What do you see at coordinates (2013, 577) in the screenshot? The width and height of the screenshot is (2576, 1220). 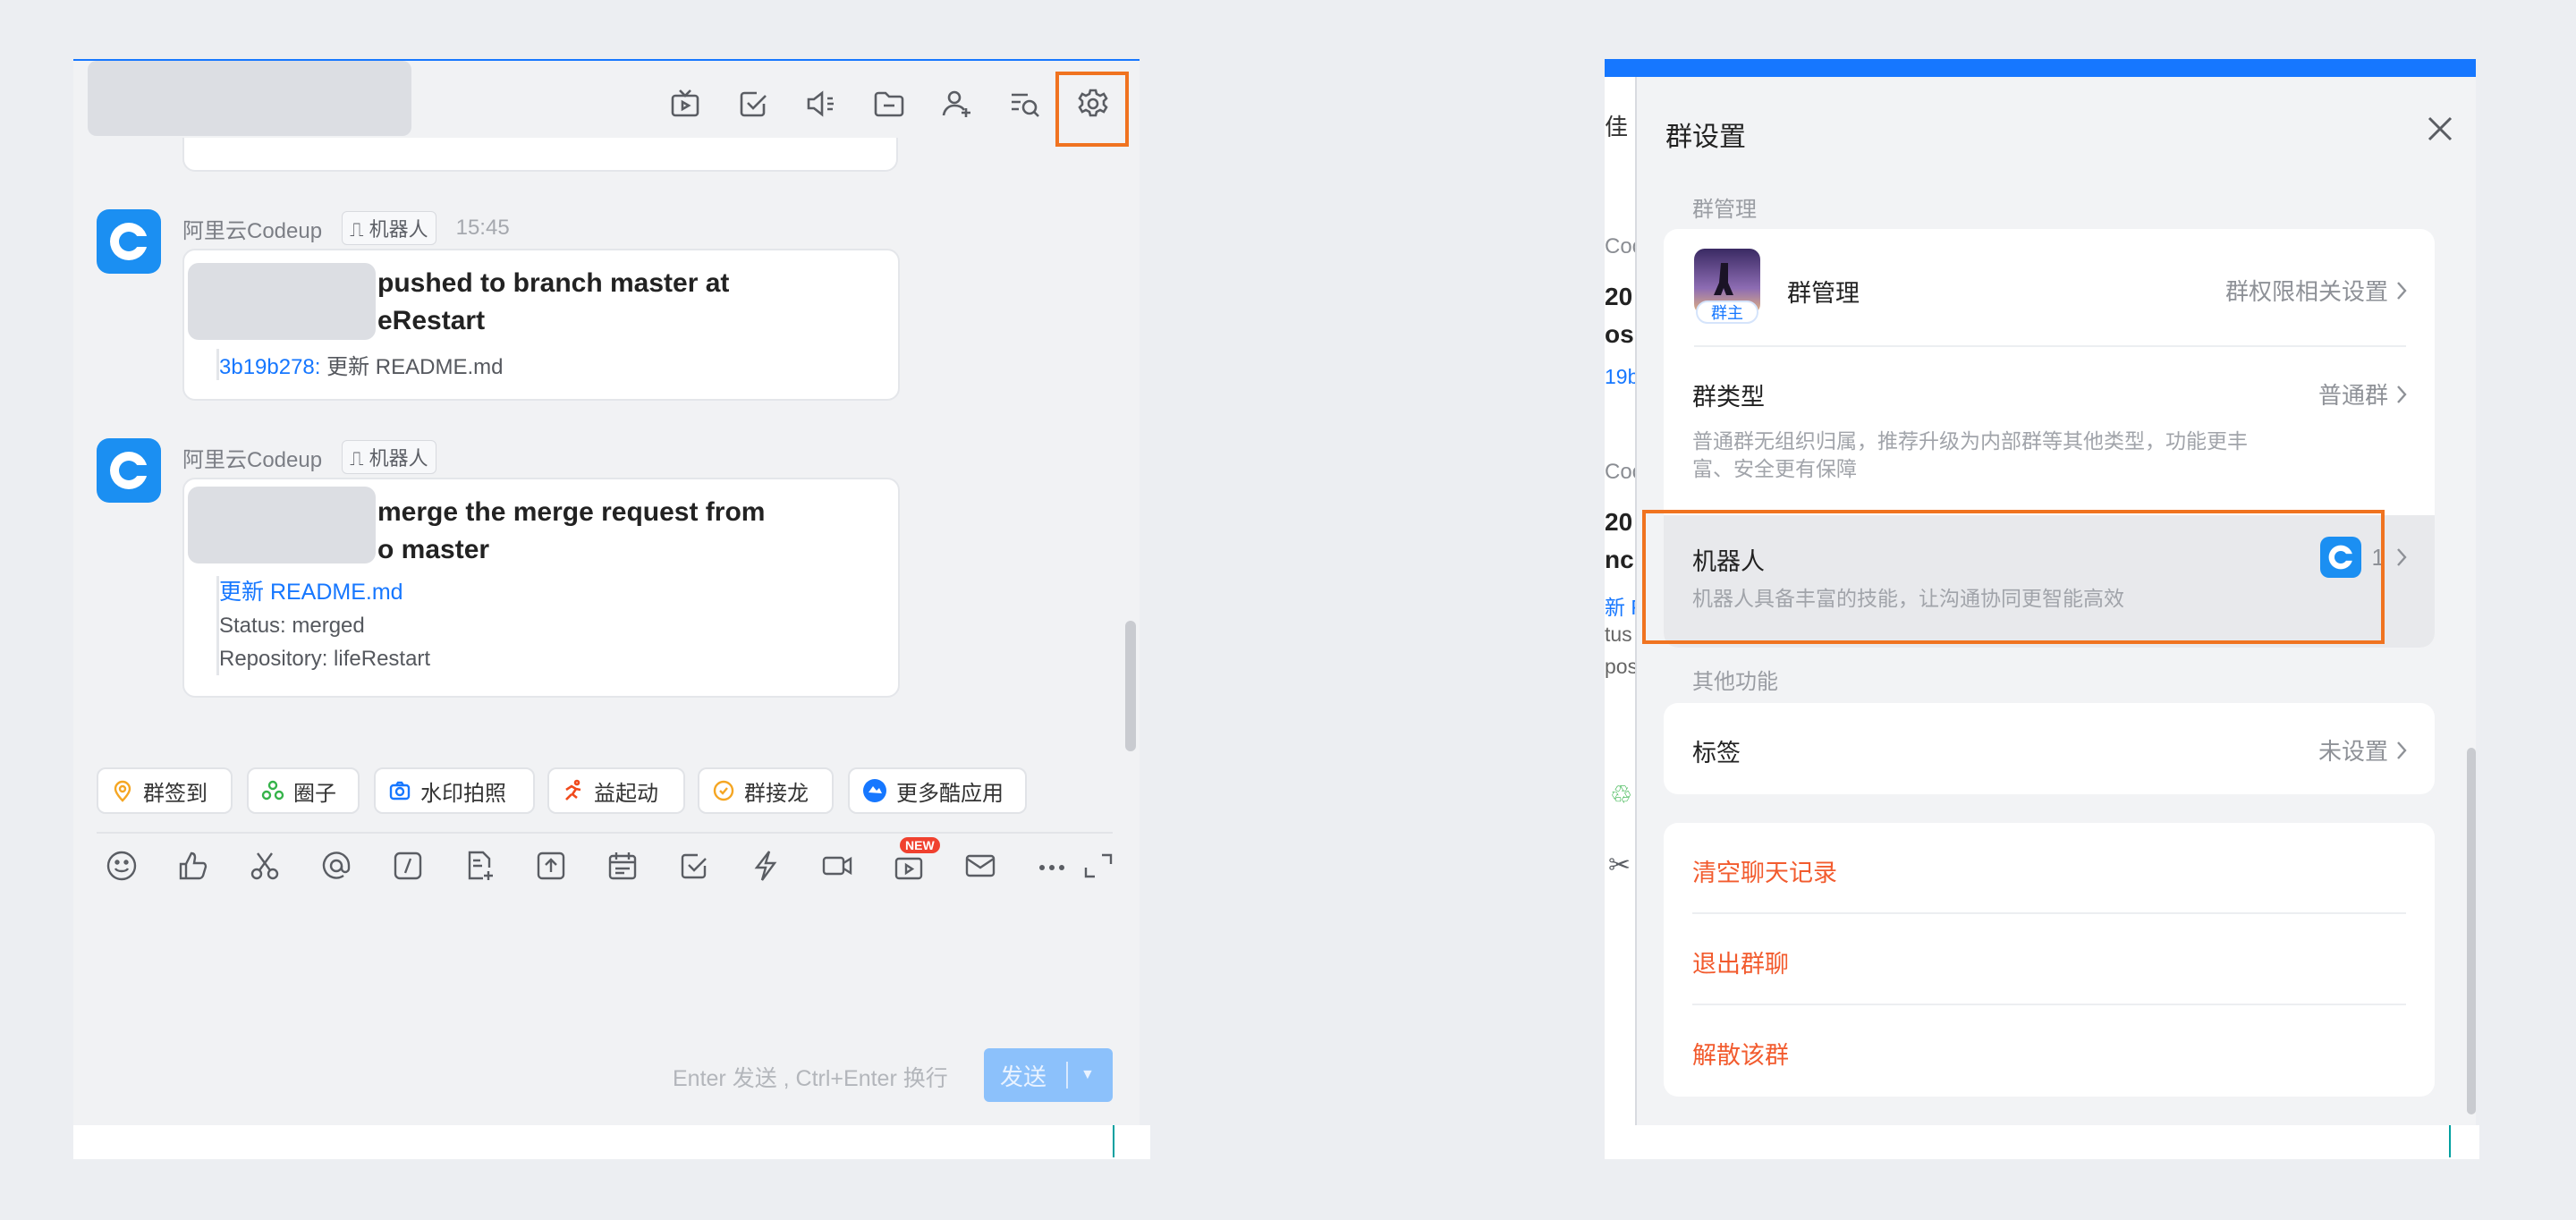 I see `robot-row-highlight-box` at bounding box center [2013, 577].